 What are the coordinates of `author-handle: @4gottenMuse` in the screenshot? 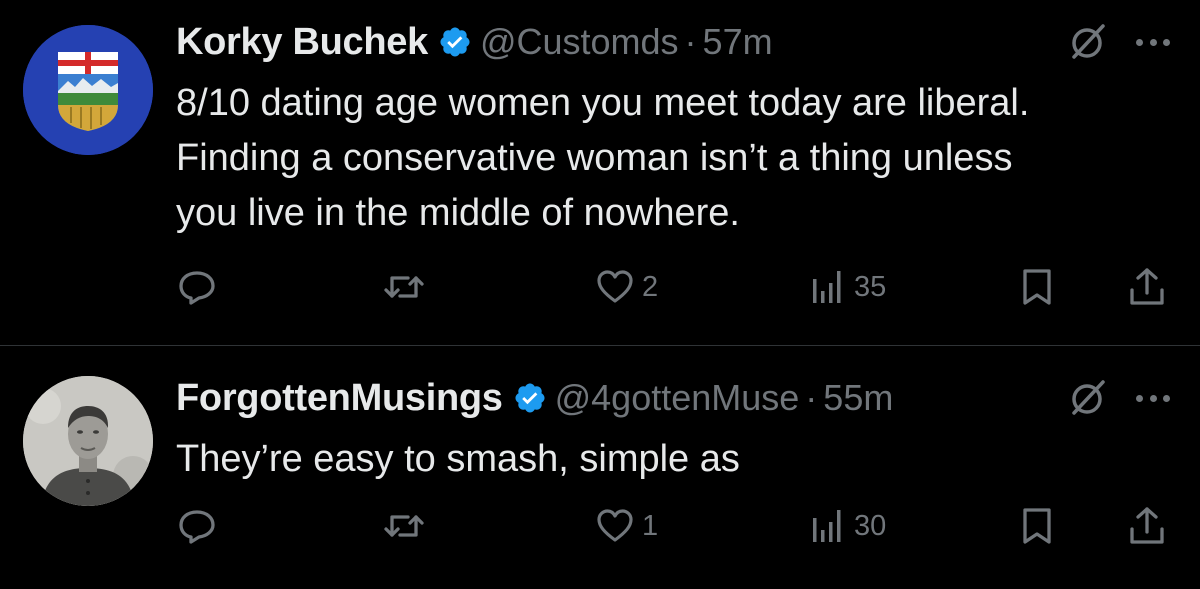 It's located at (677, 398).